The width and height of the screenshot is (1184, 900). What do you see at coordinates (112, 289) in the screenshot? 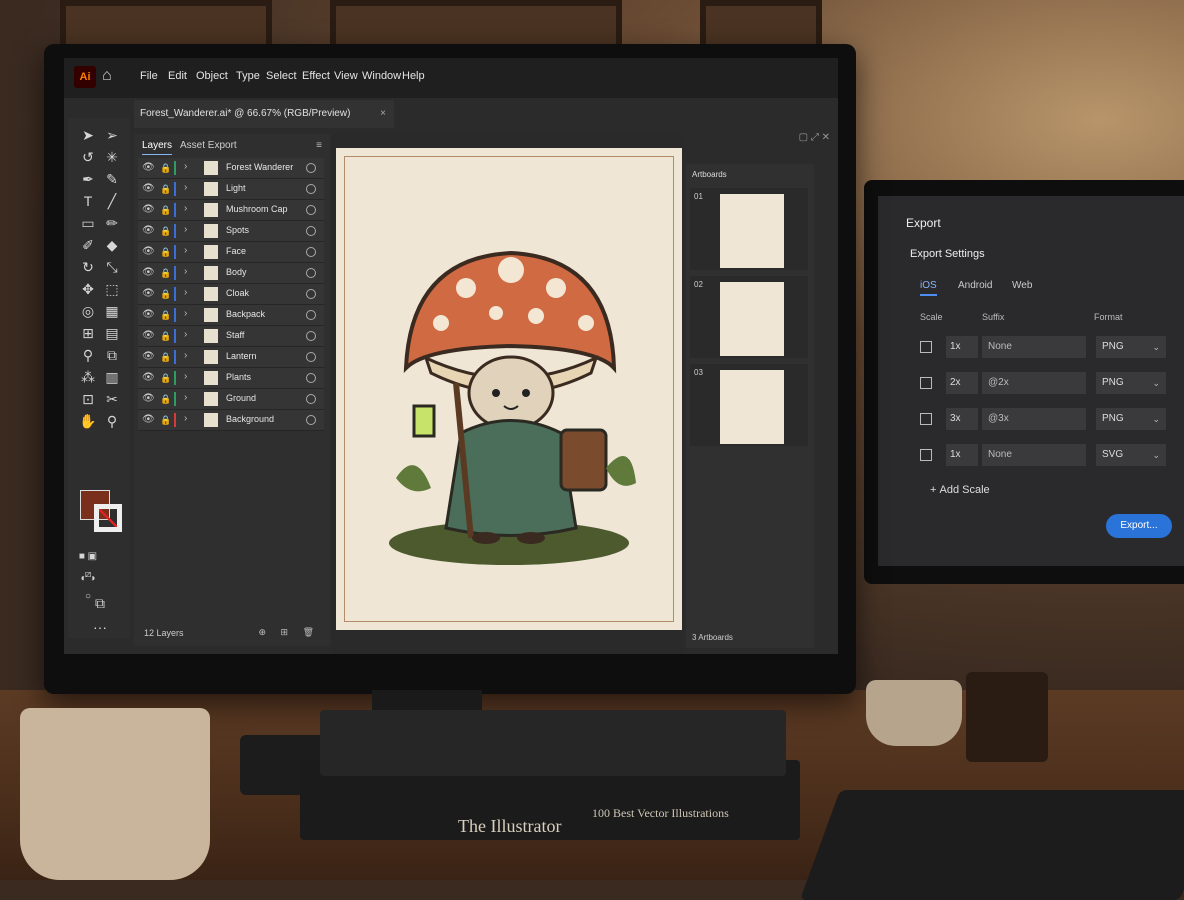
I see `free-transform-icon: ⬚` at bounding box center [112, 289].